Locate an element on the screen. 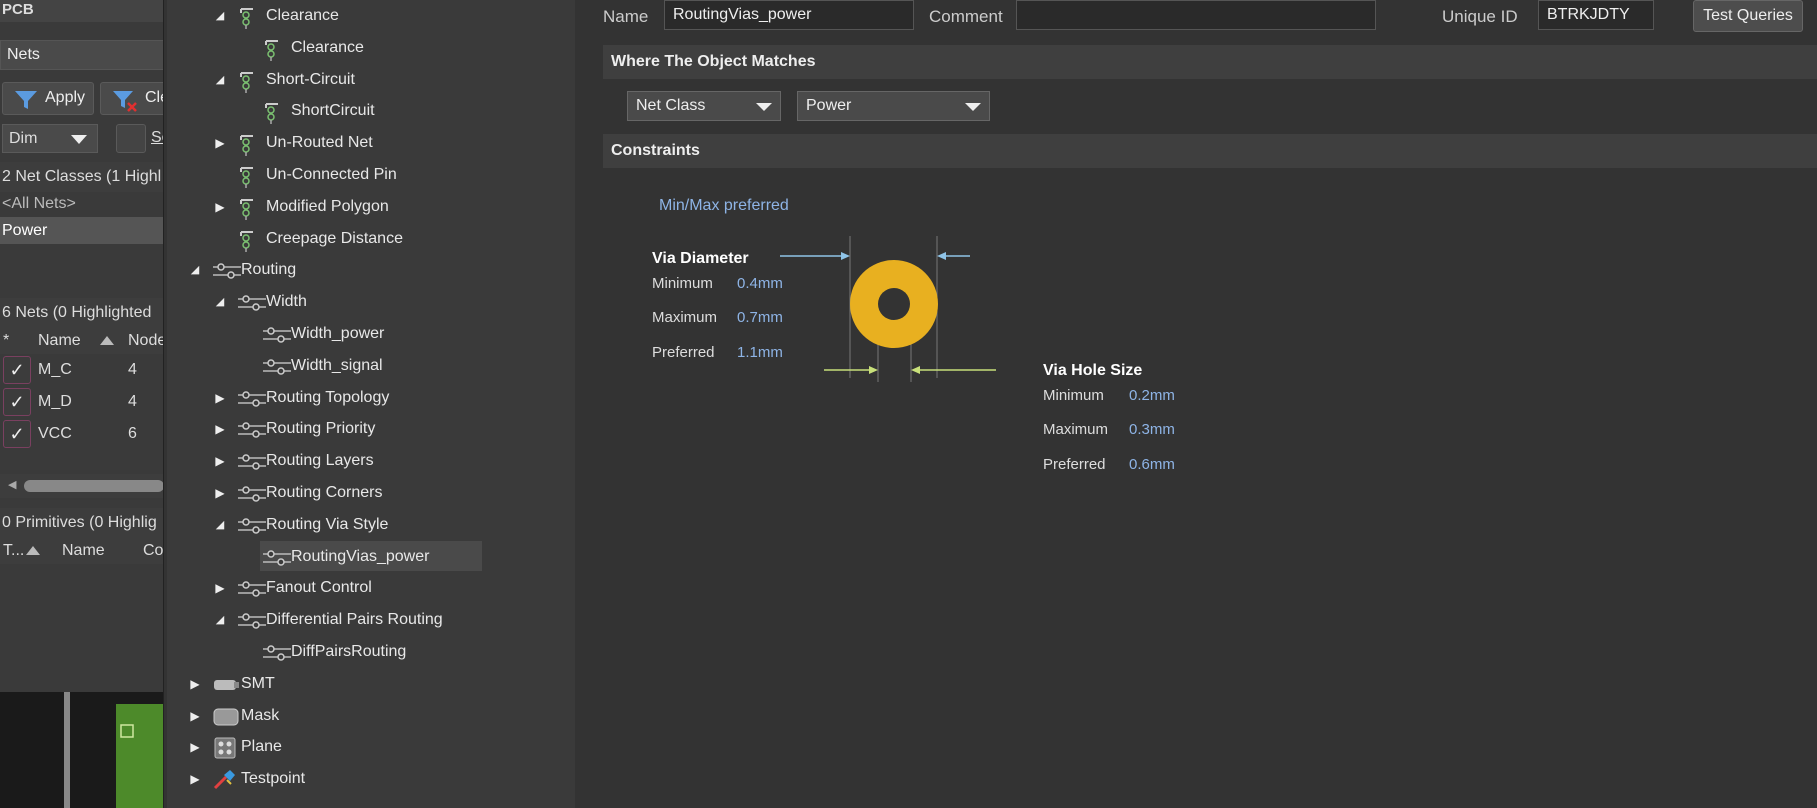 This screenshot has width=1817, height=808. net-row: ✓ M_C 4 is located at coordinates (81, 370).